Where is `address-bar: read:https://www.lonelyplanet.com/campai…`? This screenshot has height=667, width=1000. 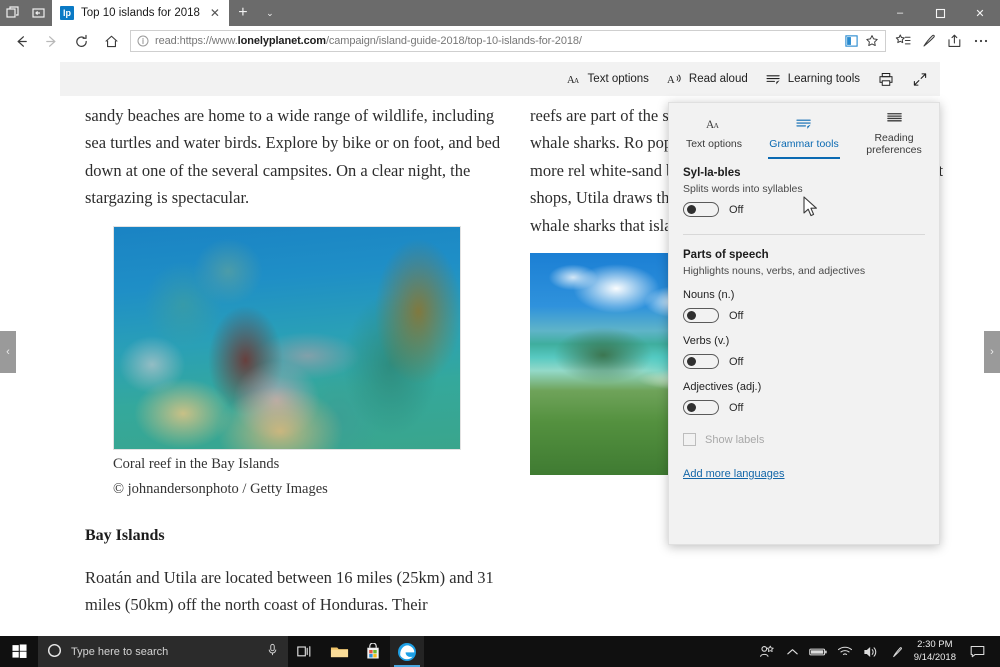 address-bar: read:https://www.lonelyplanet.com/campai… is located at coordinates (508, 41).